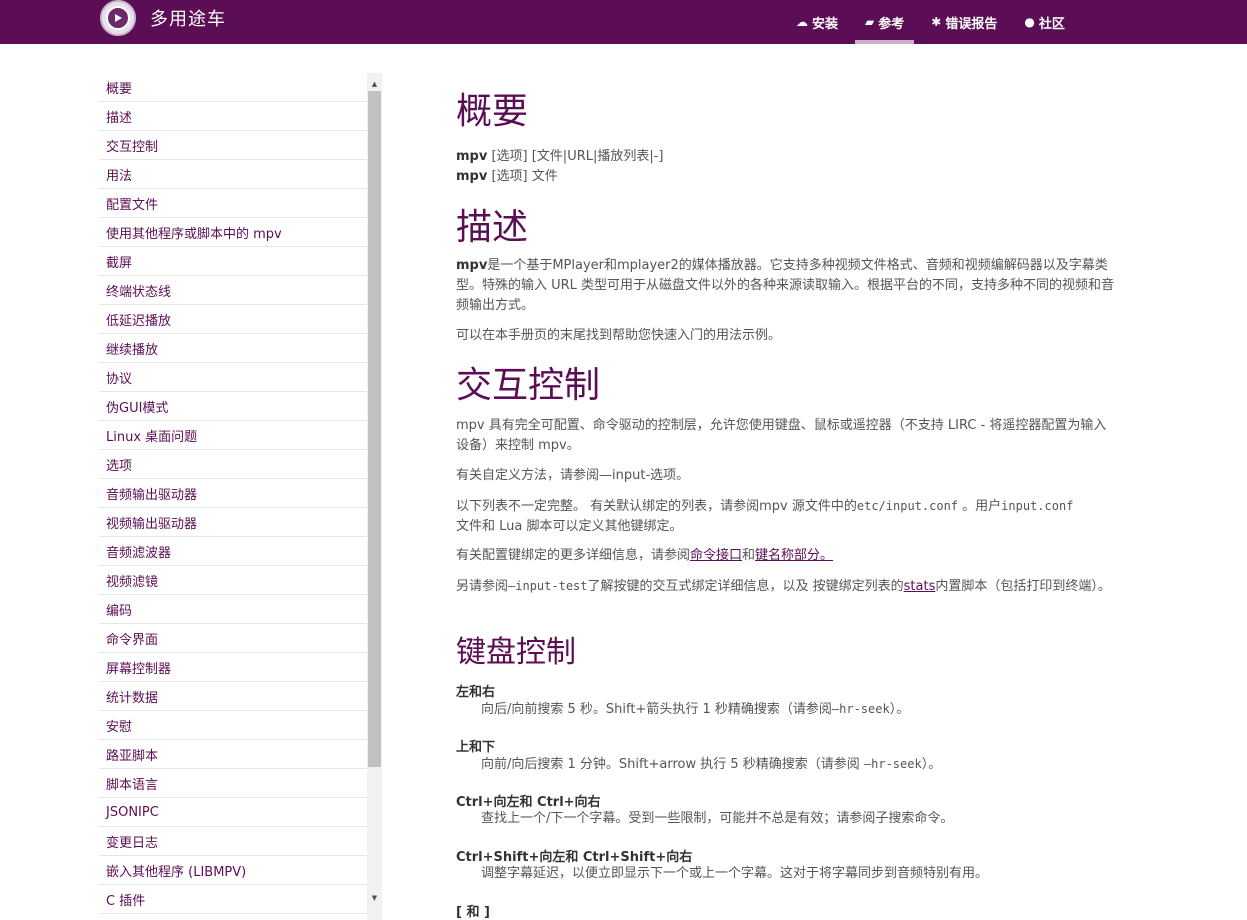 Image resolution: width=1247 pixels, height=920 pixels. Describe the element at coordinates (825, 24) in the screenshot. I see `nav-install-label: 安装` at that location.